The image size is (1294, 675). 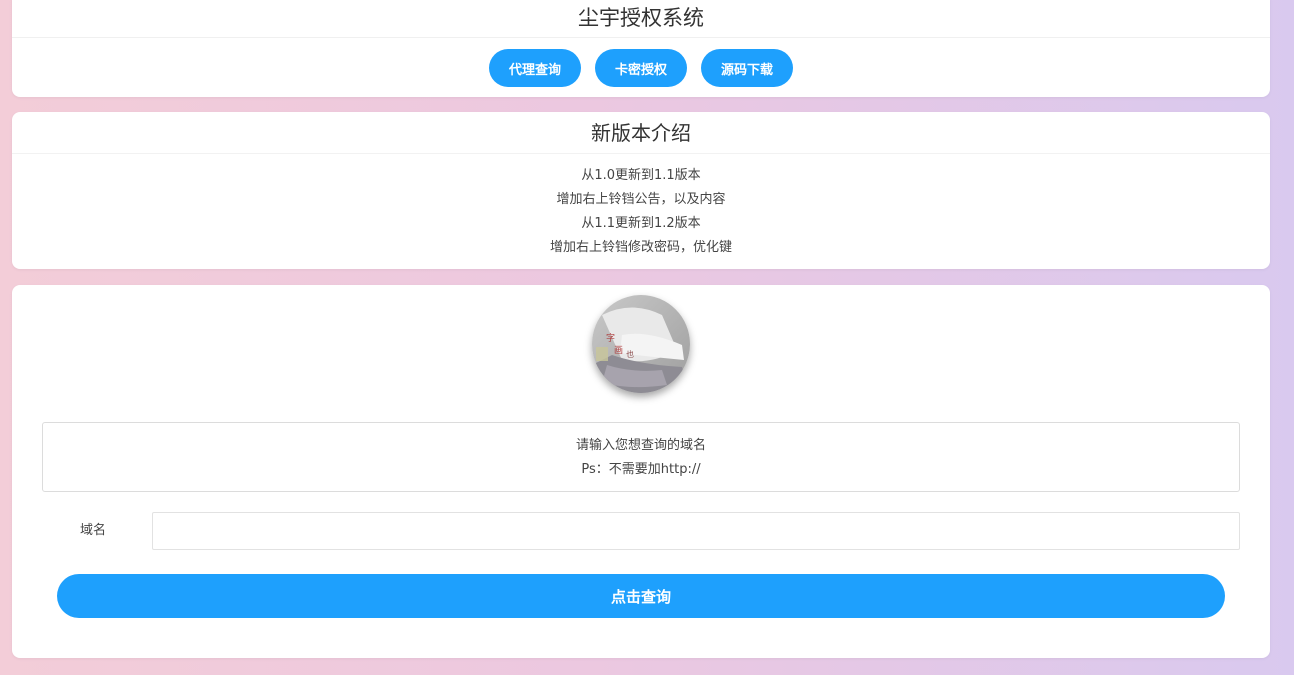 I want to click on intro-note: 增加右上铃铛公告，以及内容, so click(x=641, y=199).